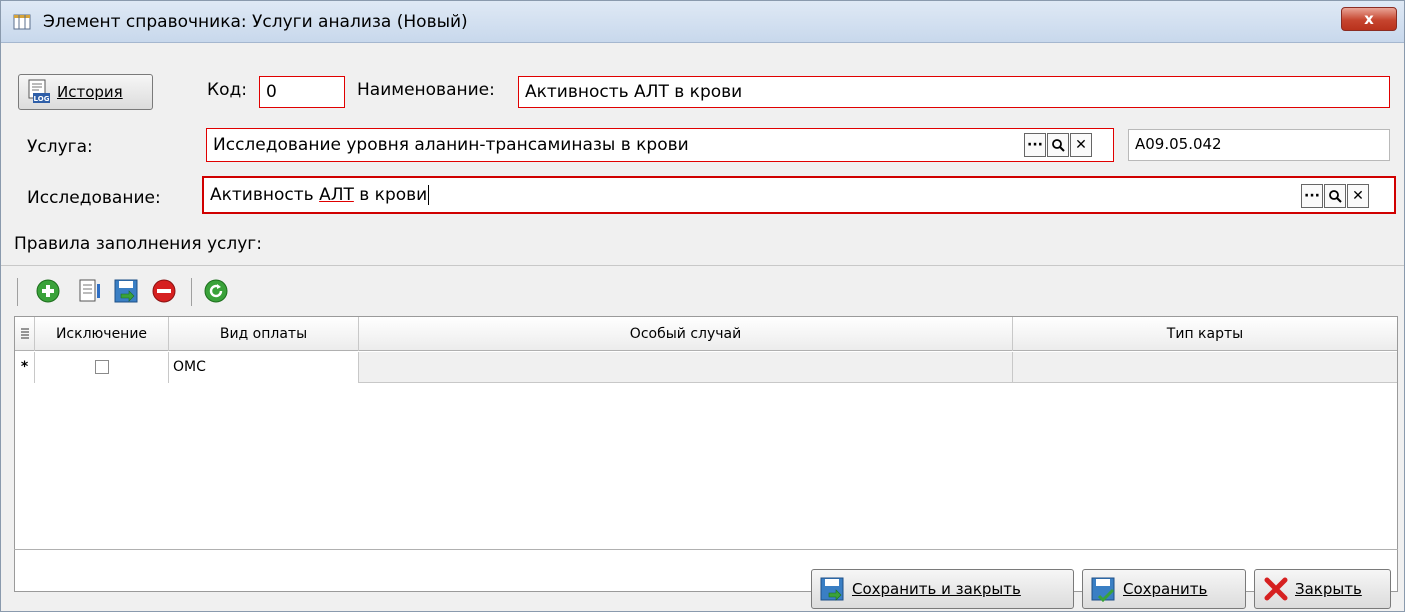 Image resolution: width=1405 pixels, height=612 pixels. Describe the element at coordinates (954, 92) in the screenshot. I see `name-input: Активность АЛТ в крови` at that location.